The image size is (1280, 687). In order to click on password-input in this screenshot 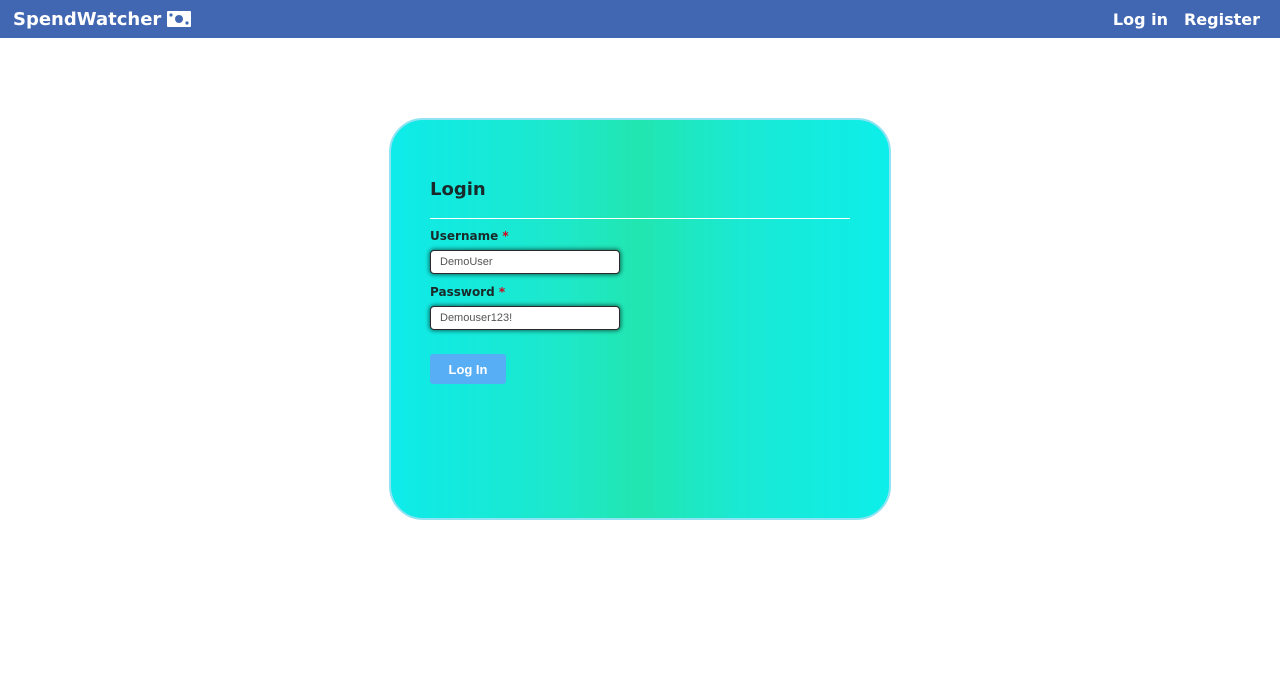, I will do `click(525, 318)`.